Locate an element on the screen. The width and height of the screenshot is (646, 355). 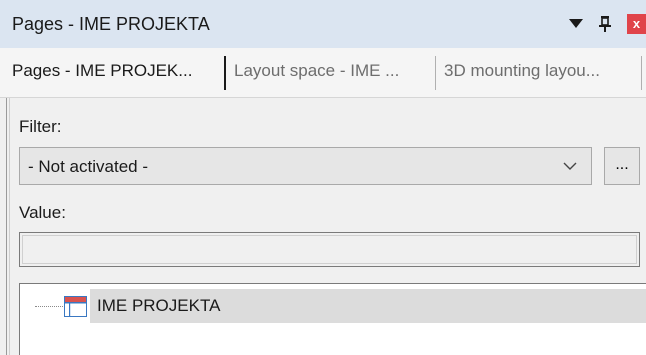
value-label: Value: is located at coordinates (42, 212).